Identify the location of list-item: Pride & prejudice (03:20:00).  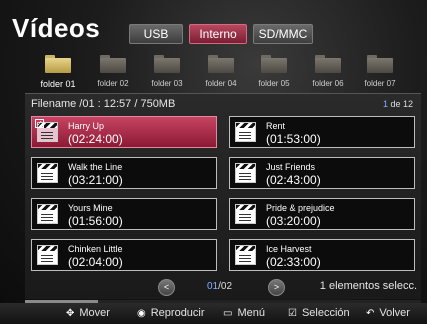
(322, 214).